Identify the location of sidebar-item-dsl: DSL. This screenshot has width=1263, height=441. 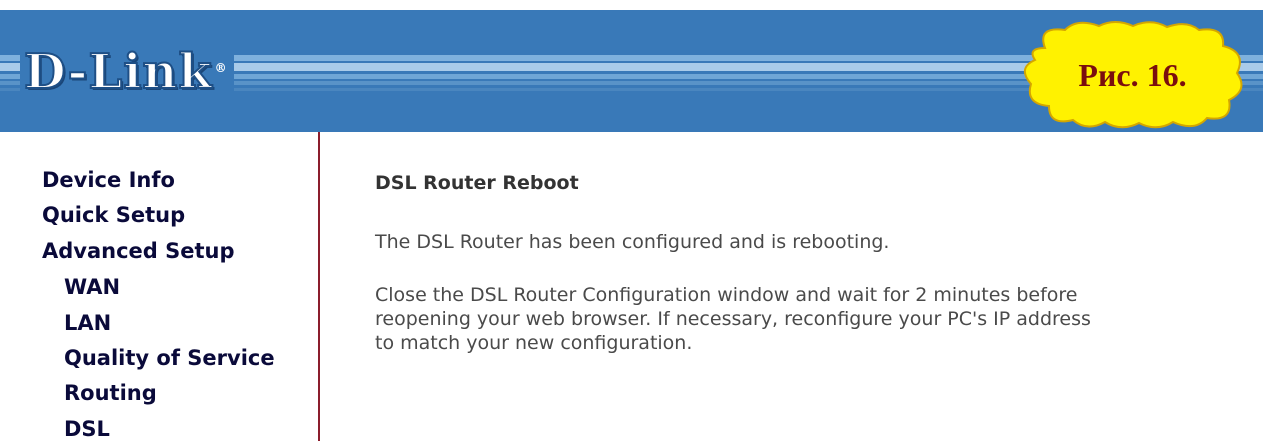
(87, 429).